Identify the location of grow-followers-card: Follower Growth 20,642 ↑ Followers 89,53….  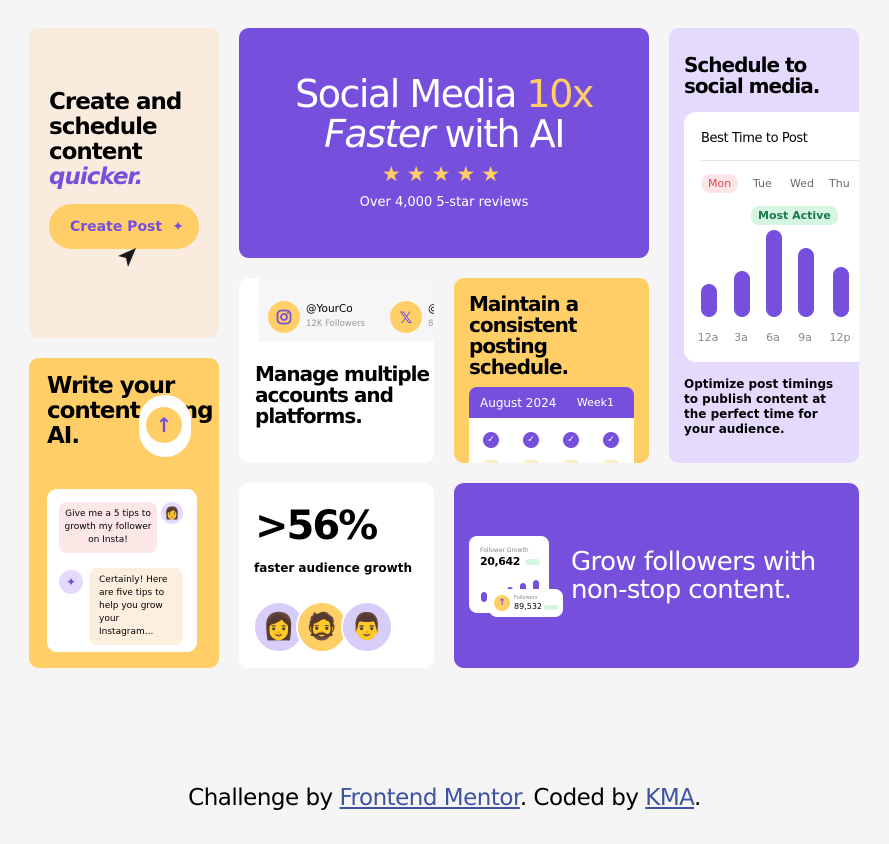
(656, 575).